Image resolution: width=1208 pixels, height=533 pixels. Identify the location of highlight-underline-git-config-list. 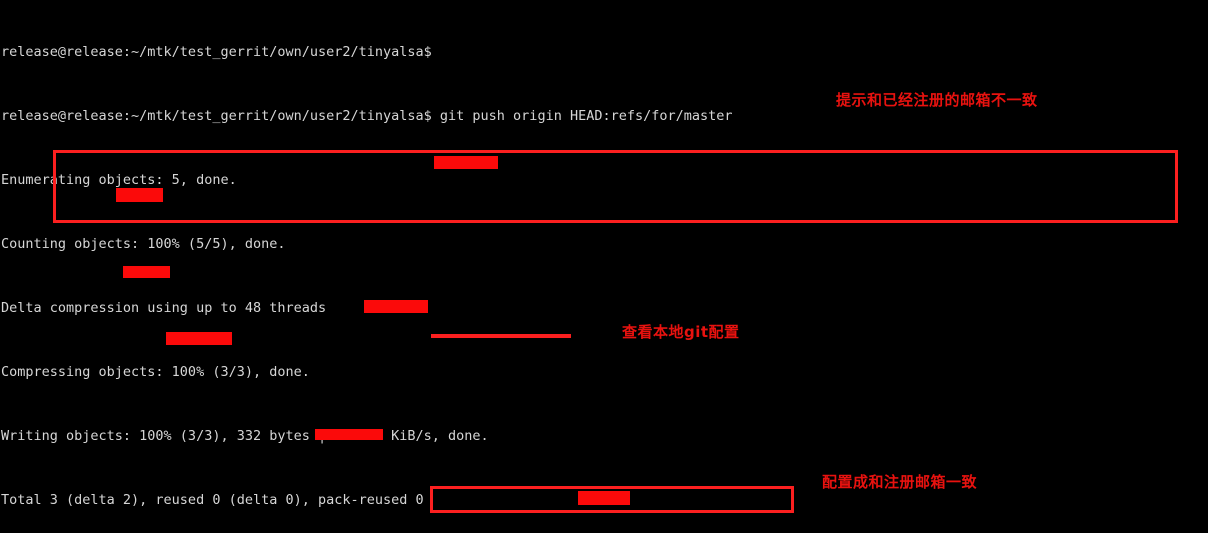
(501, 336).